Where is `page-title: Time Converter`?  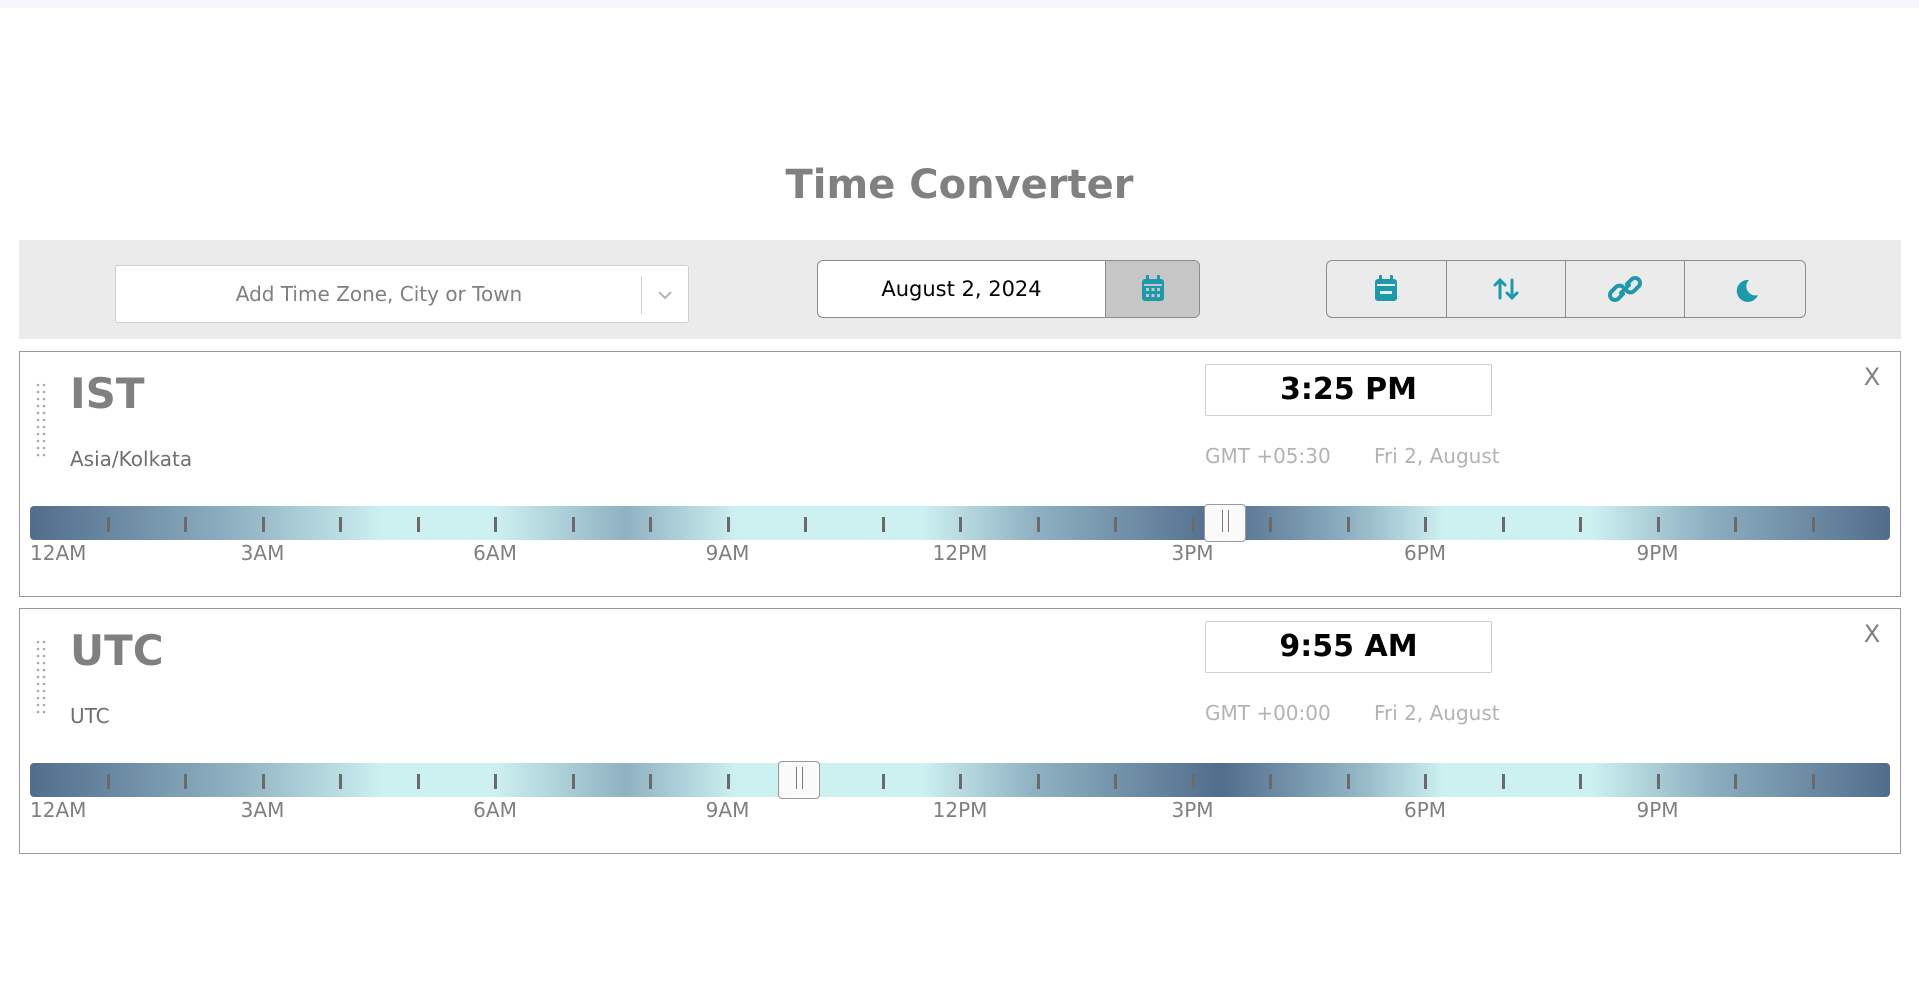
page-title: Time Converter is located at coordinates (959, 185).